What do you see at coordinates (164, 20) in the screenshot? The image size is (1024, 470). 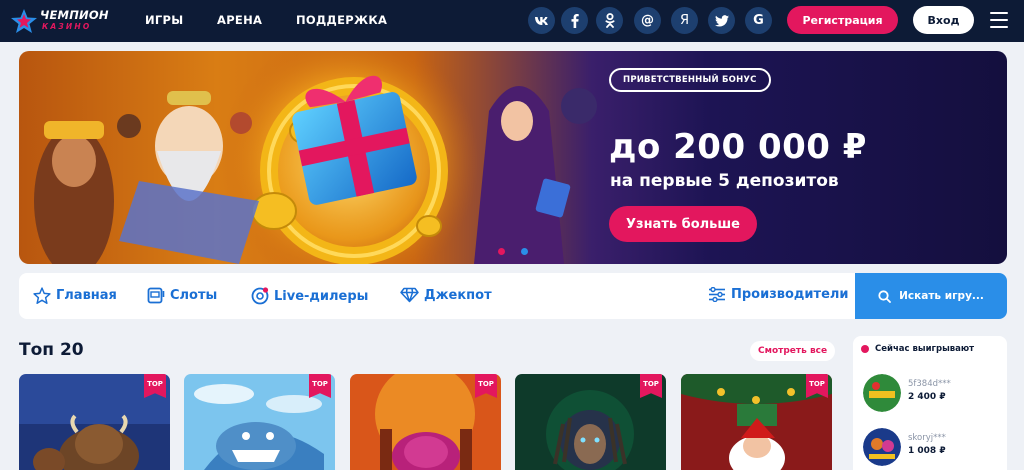 I see `nav-games: ИГРЫ` at bounding box center [164, 20].